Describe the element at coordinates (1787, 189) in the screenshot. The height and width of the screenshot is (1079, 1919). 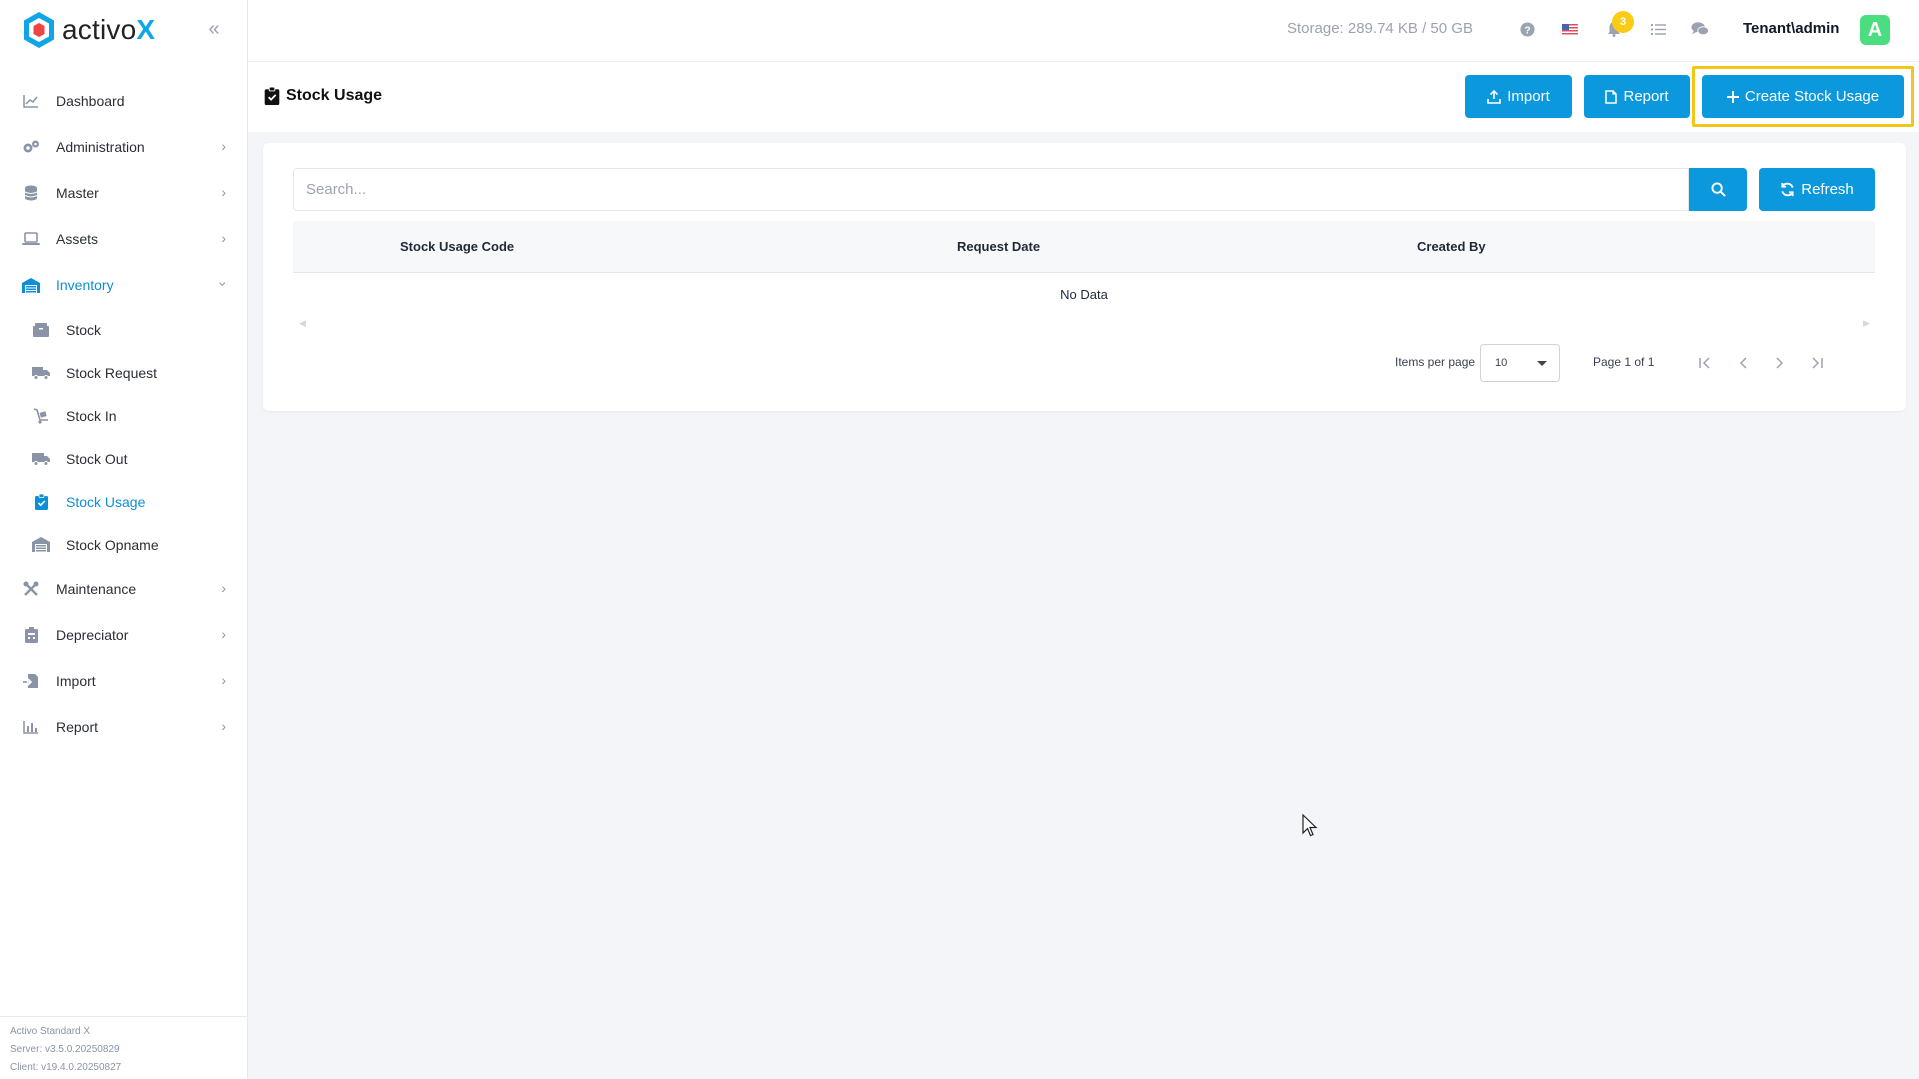
I see `refresh-icon` at that location.